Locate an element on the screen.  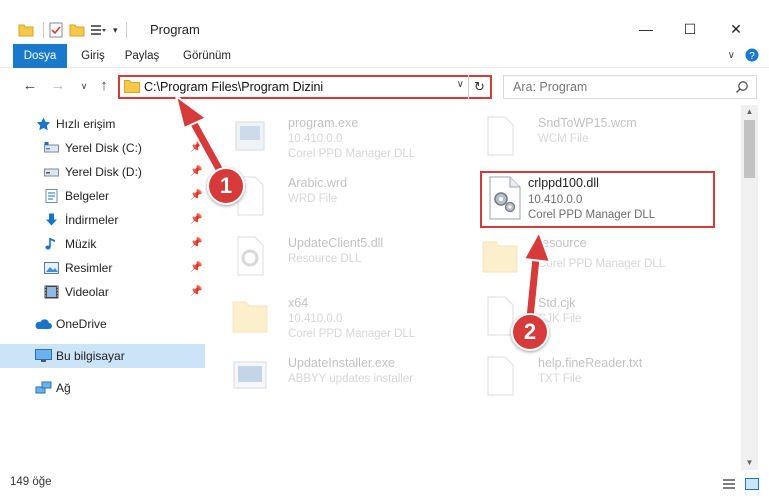
nav-network: Ağ is located at coordinates (102, 388).